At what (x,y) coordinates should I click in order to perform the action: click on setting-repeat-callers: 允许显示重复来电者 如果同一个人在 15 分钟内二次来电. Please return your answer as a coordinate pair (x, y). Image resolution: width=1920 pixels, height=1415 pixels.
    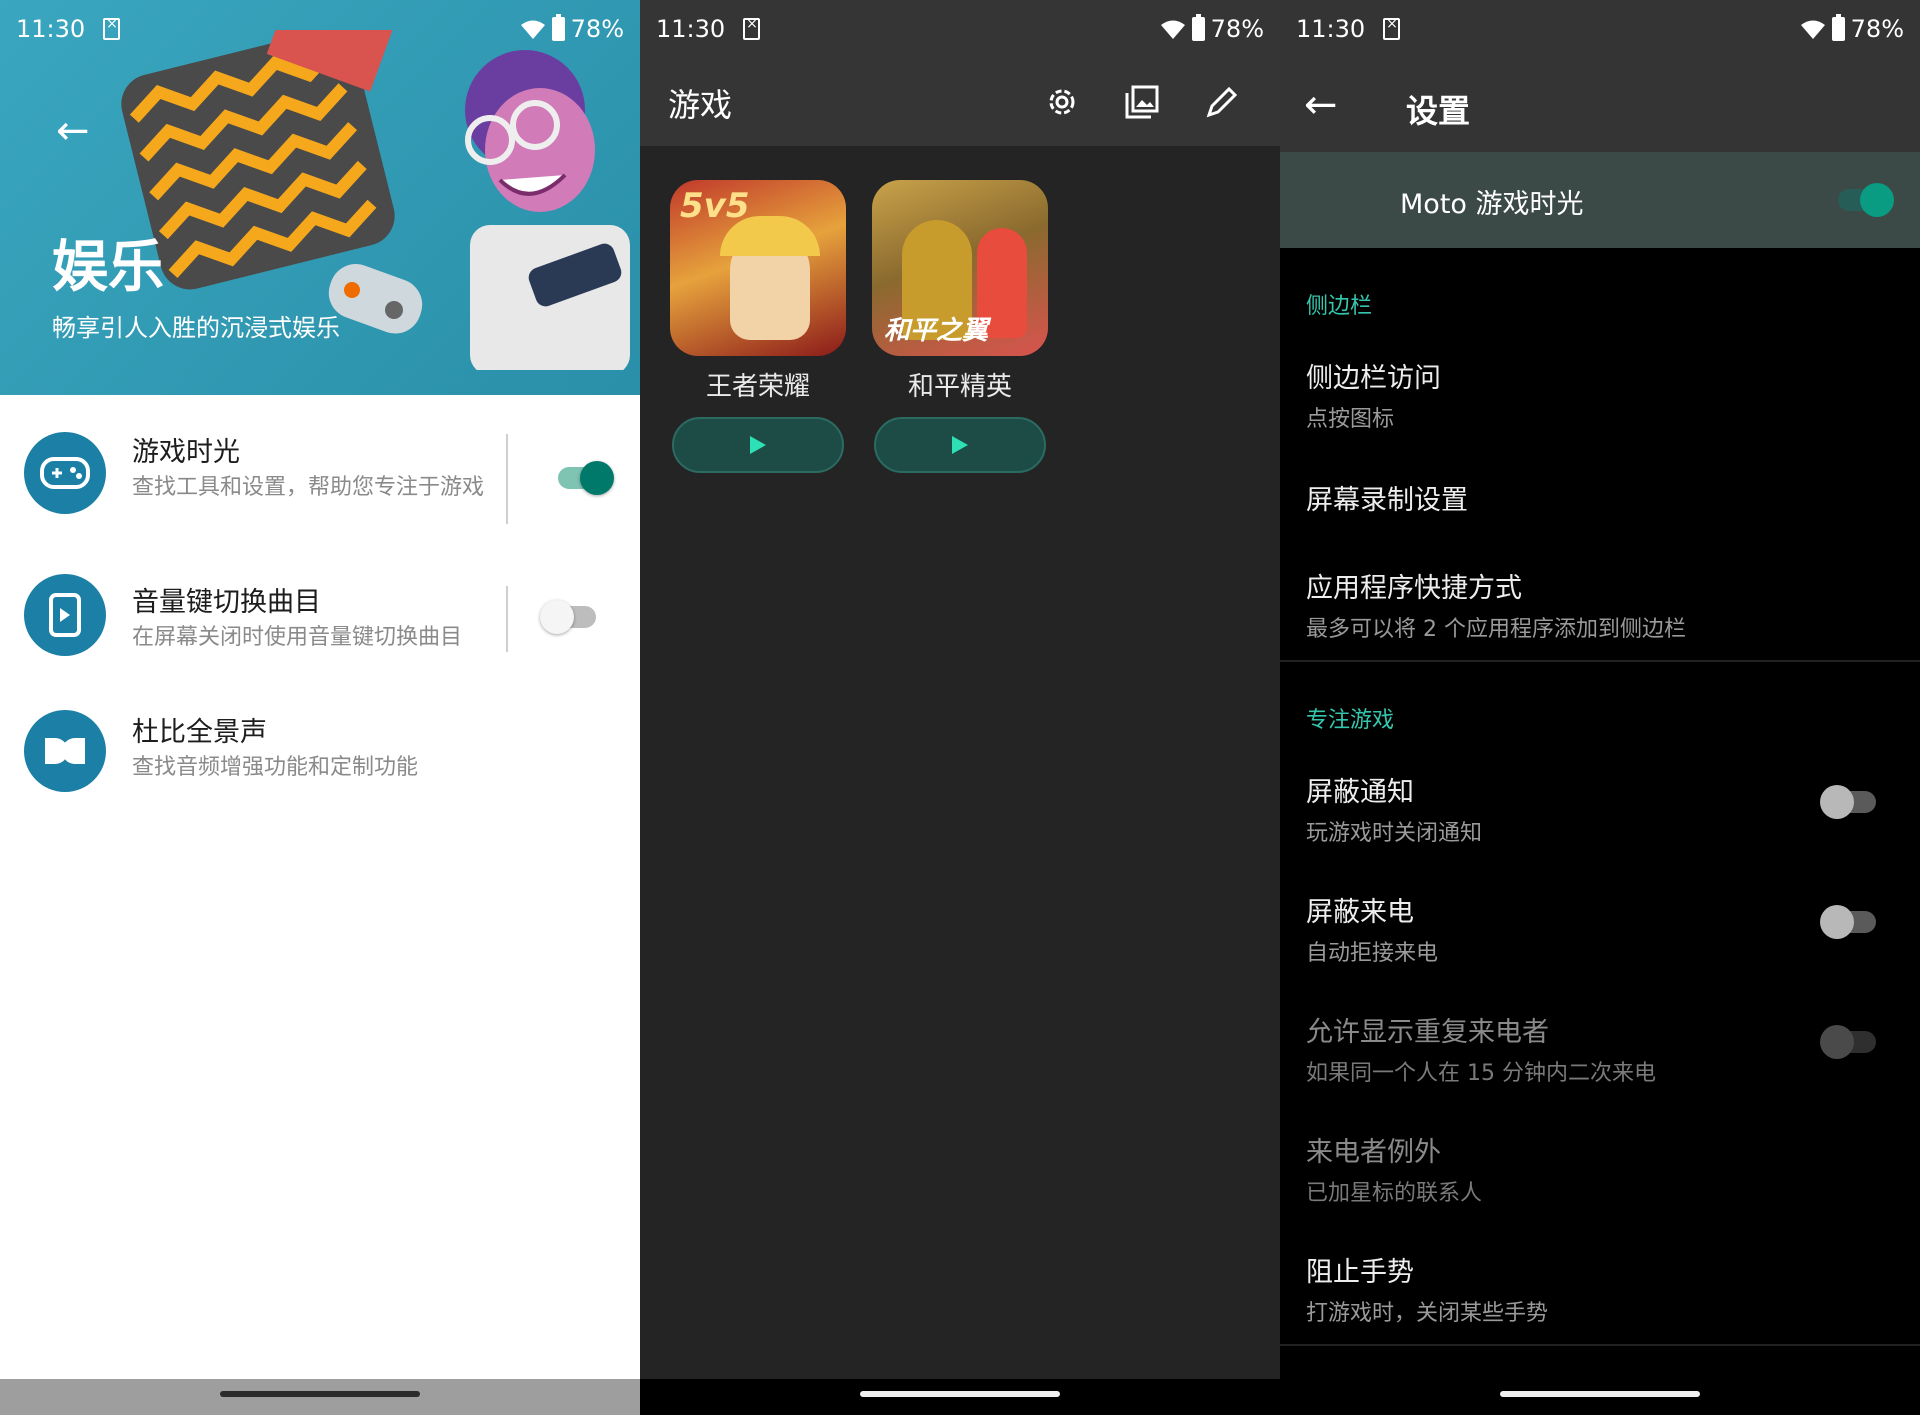
    Looking at the image, I should click on (1576, 1048).